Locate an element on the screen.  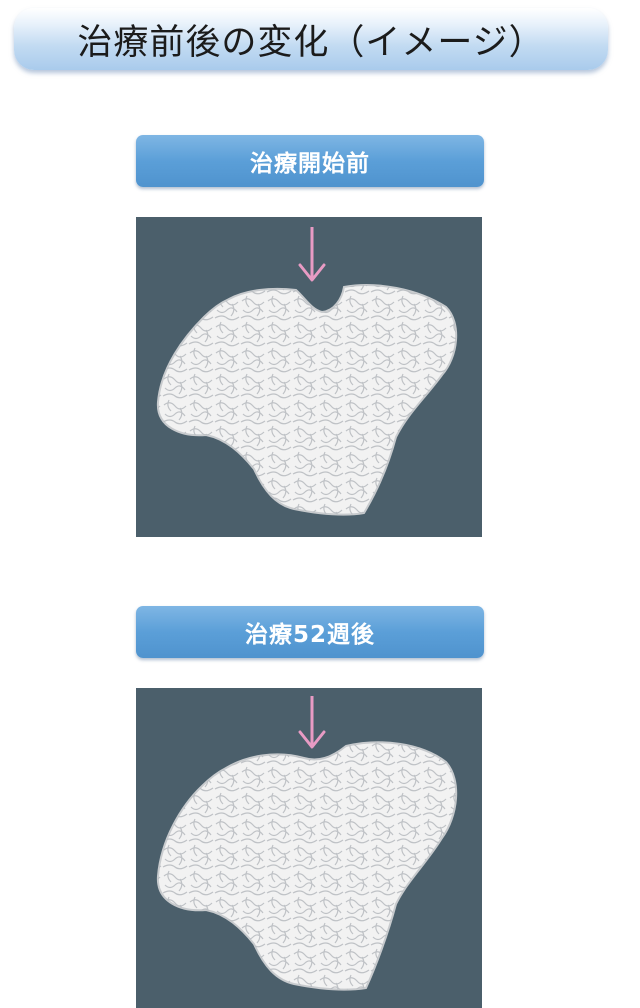
label-after-treatment-text: 治療52週後 is located at coordinates (309, 635).